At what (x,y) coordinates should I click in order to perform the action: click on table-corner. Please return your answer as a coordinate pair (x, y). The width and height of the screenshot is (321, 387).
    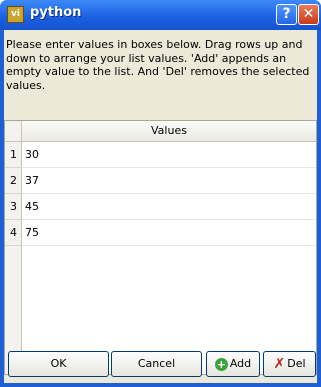
    Looking at the image, I should click on (13, 131).